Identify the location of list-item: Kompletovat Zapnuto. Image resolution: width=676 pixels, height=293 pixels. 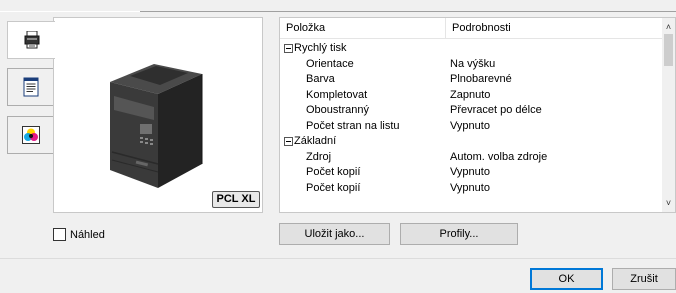
(472, 96).